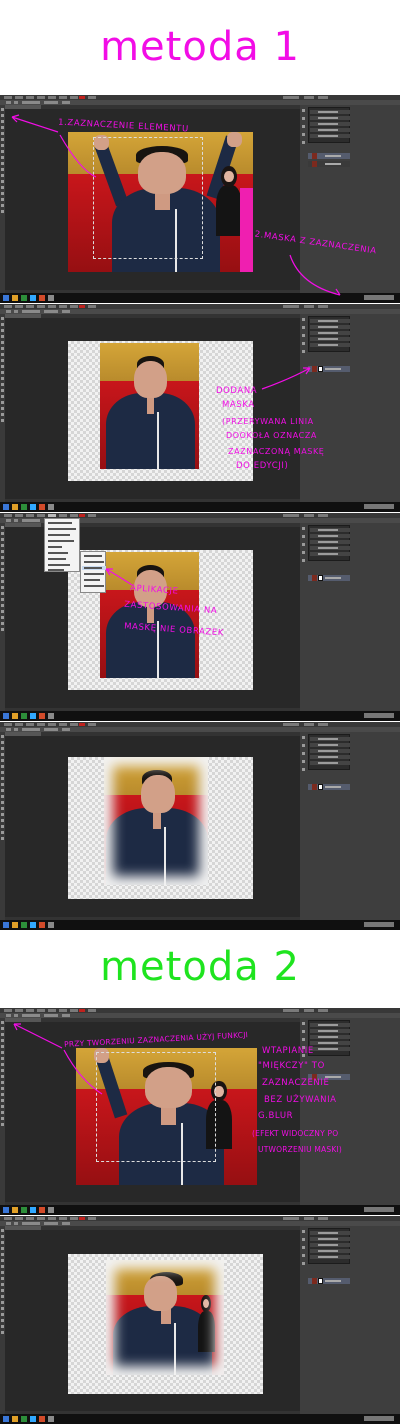 The width and height of the screenshot is (400, 1424). Describe the element at coordinates (200, 967) in the screenshot. I see `heading-method-2: metoda 2` at that location.